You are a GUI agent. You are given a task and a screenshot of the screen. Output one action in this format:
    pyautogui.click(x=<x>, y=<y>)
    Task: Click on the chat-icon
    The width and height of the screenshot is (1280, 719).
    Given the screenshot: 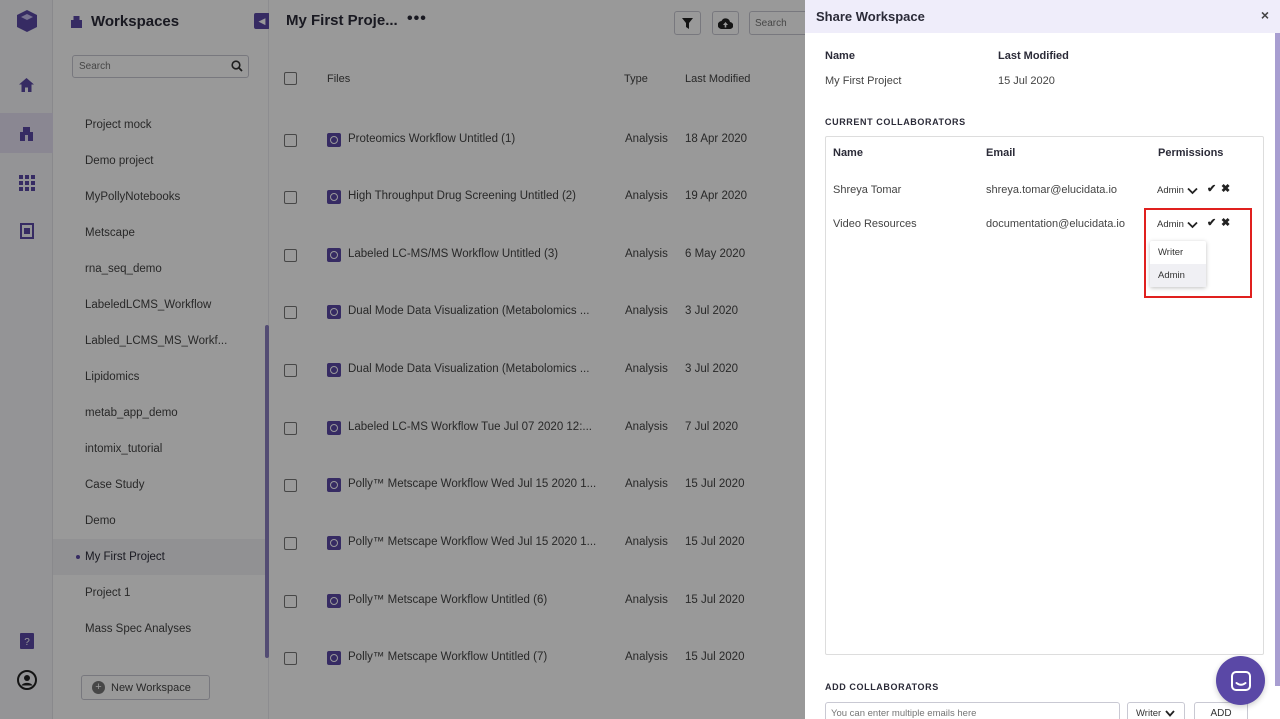 What is the action you would take?
    pyautogui.click(x=1240, y=680)
    